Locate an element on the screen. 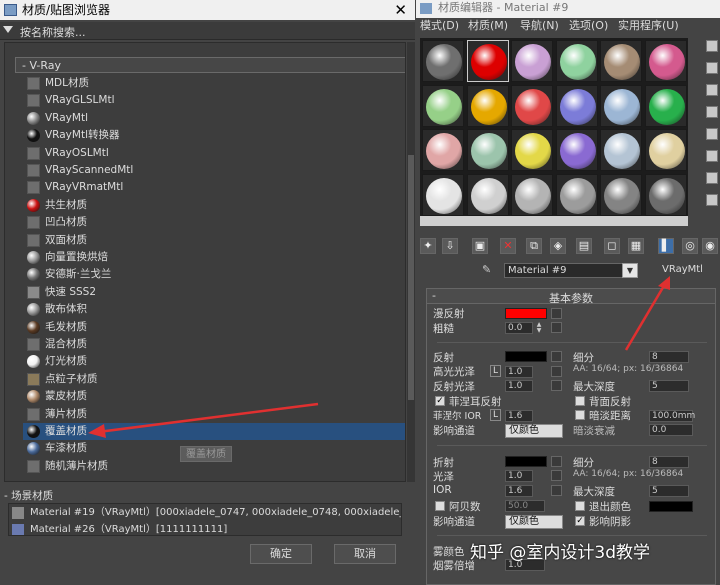 The height and width of the screenshot is (585, 720). close-icon: ✕ is located at coordinates (400, 10).